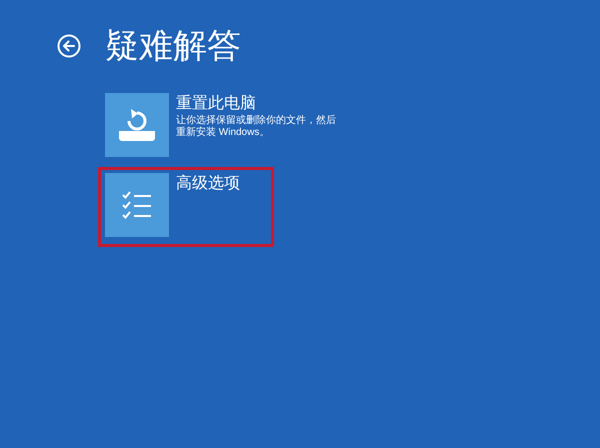  I want to click on back-icon, so click(69, 46).